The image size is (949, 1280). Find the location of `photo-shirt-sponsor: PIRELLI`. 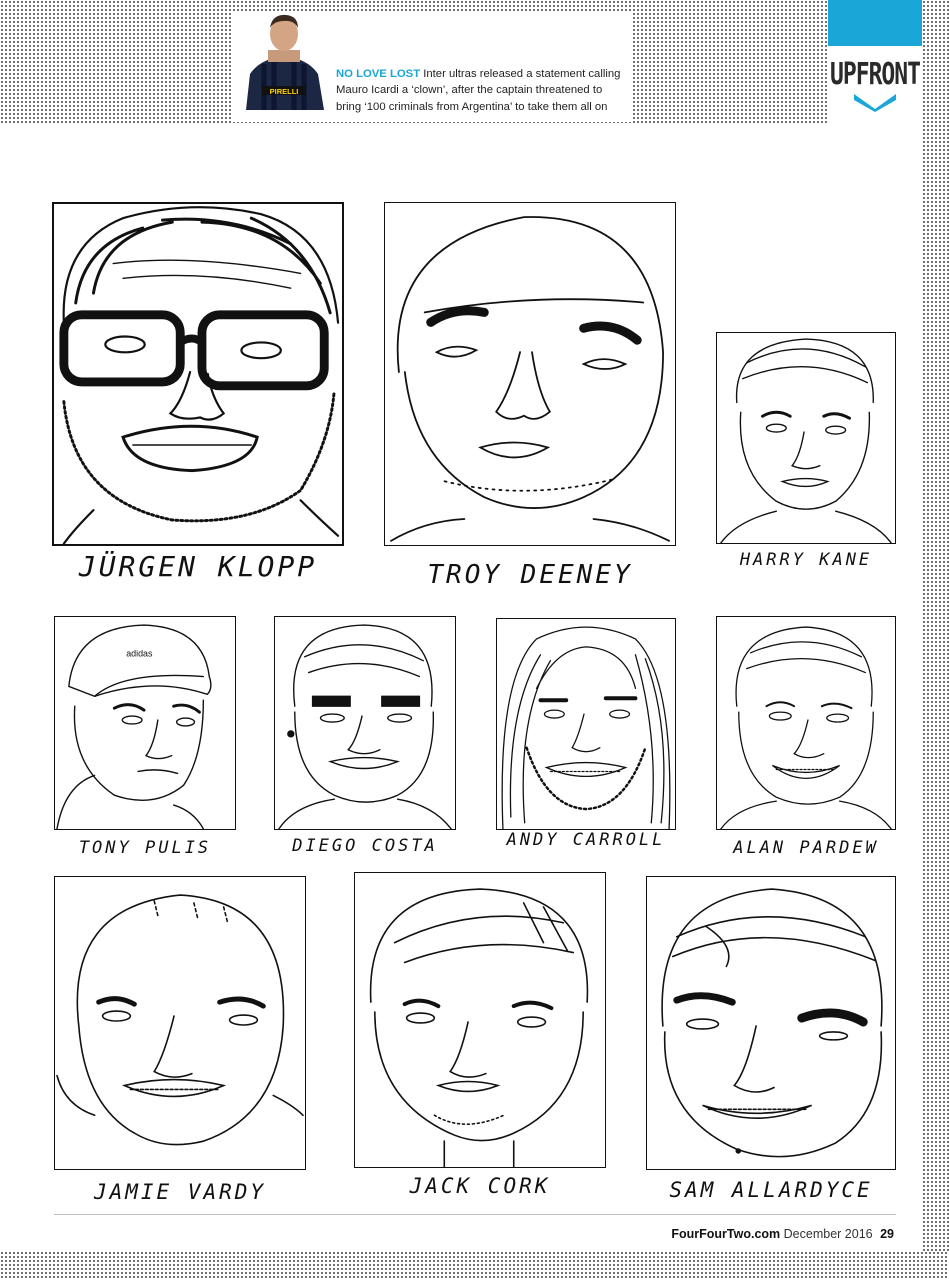

photo-shirt-sponsor: PIRELLI is located at coordinates (284, 91).